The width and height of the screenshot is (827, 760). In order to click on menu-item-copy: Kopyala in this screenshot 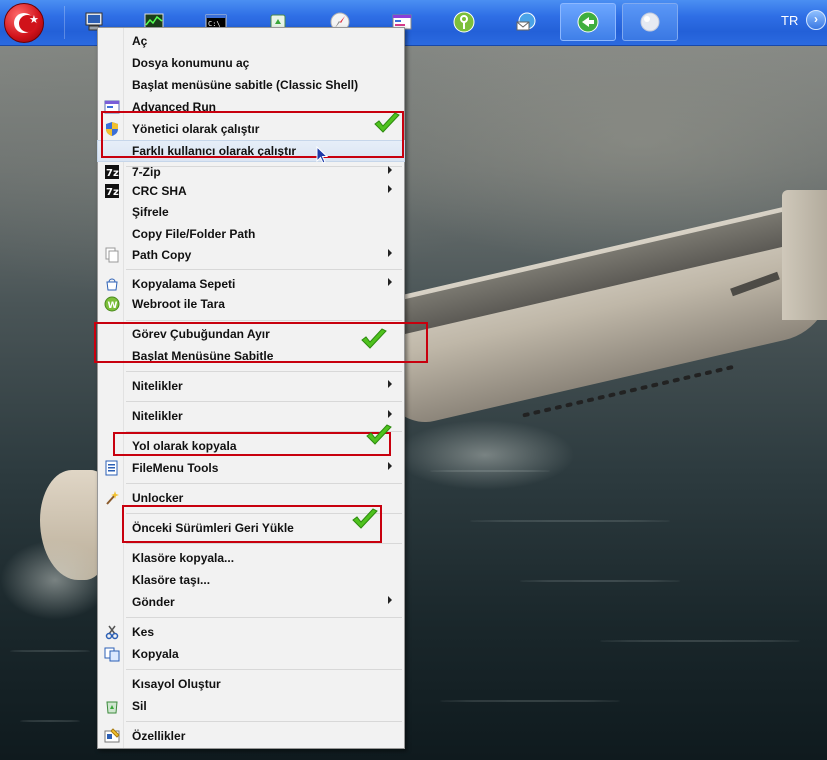, I will do `click(251, 654)`.